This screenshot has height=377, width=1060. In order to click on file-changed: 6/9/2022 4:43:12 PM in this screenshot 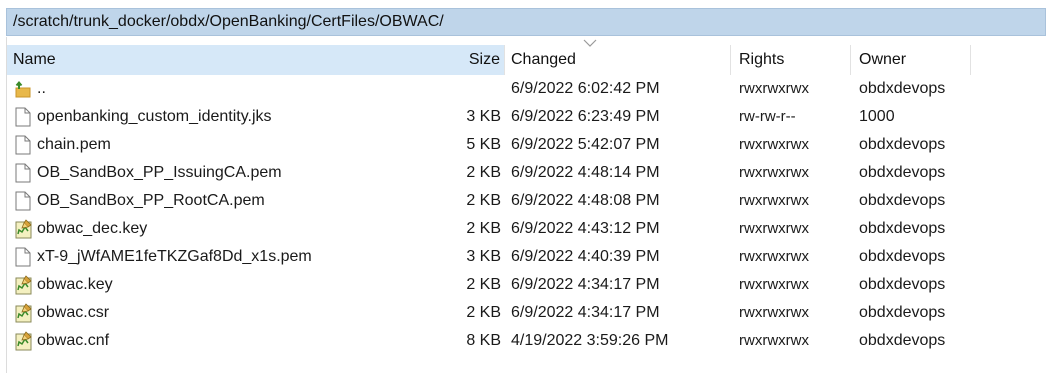, I will do `click(585, 228)`.